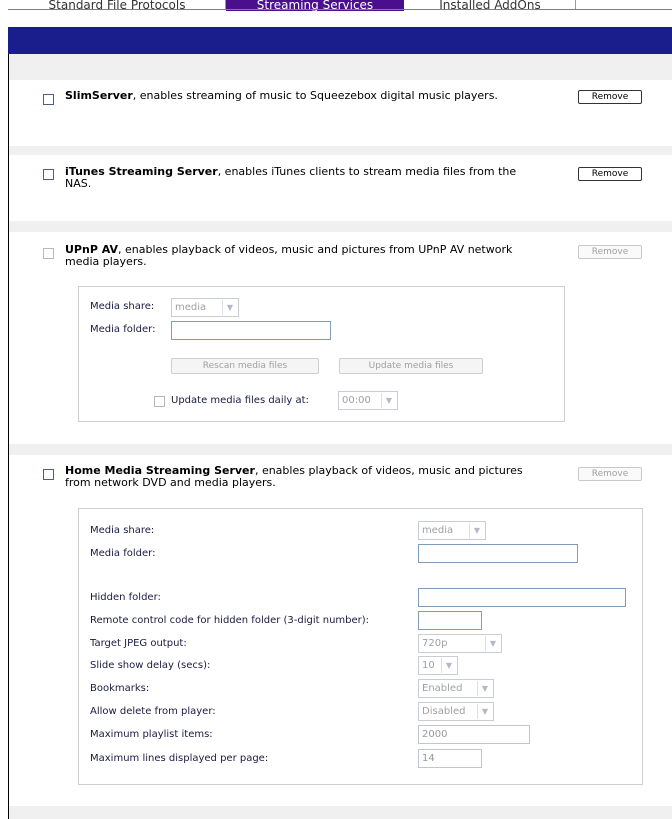 The image size is (672, 819). Describe the element at coordinates (428, 665) in the screenshot. I see `select-value: 10` at that location.